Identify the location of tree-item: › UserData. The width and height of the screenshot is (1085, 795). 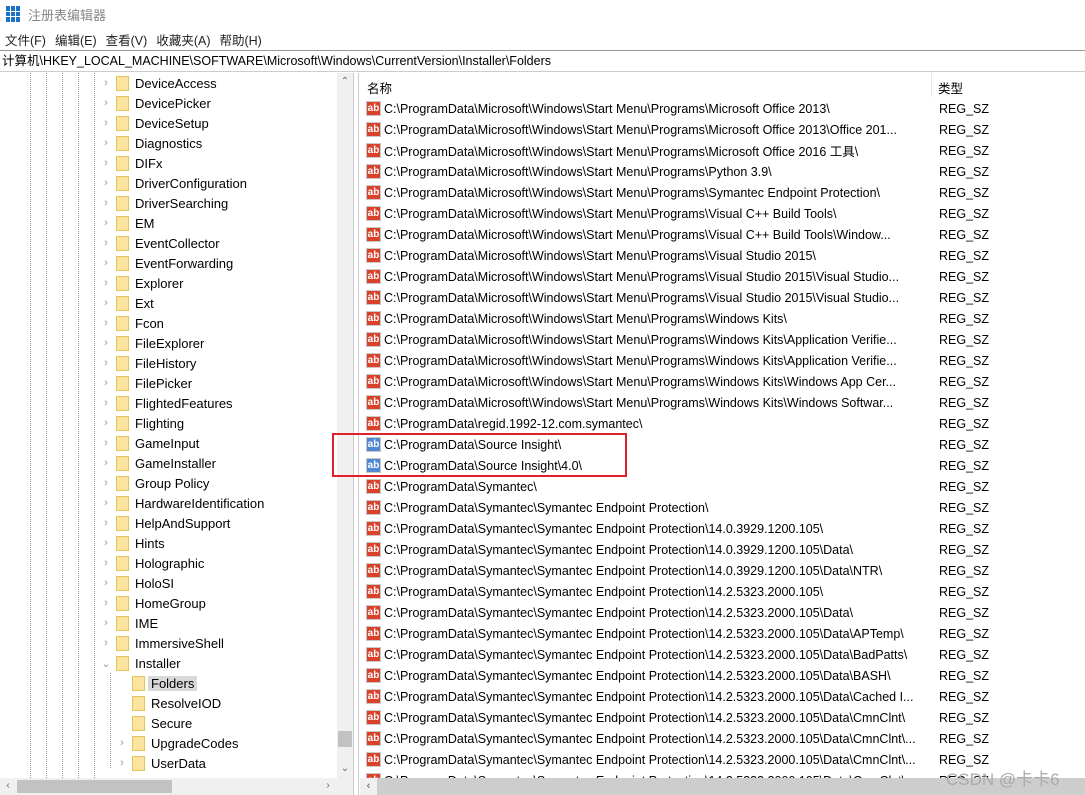
(161, 763).